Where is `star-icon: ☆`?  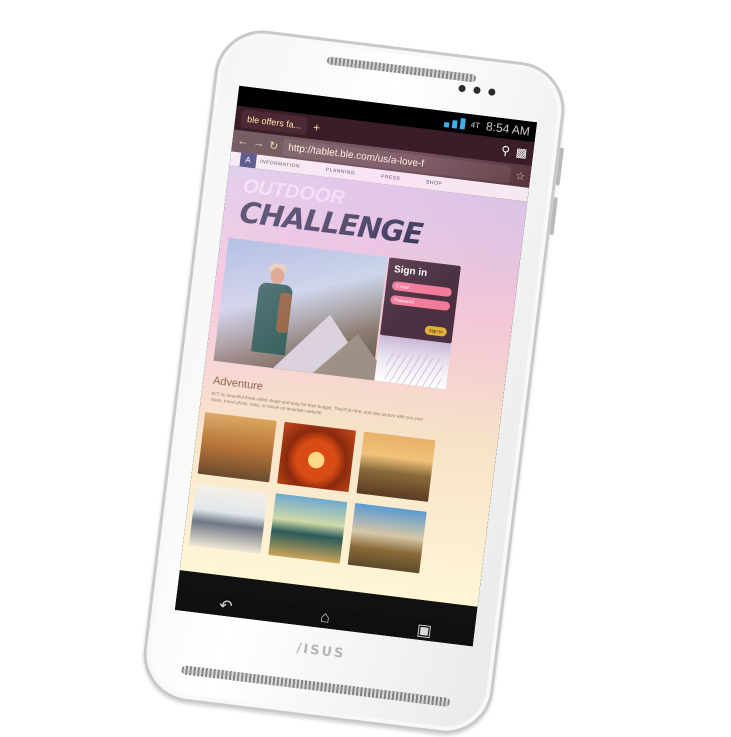
star-icon: ☆ is located at coordinates (520, 176).